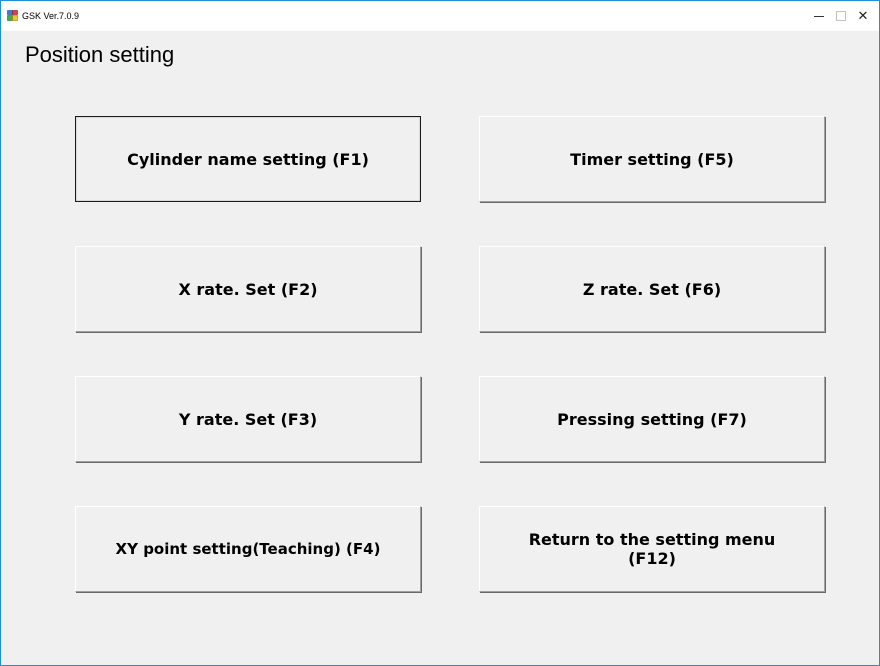 This screenshot has width=880, height=666. I want to click on z-rate-set-button: Z rate. Set (F6), so click(652, 289).